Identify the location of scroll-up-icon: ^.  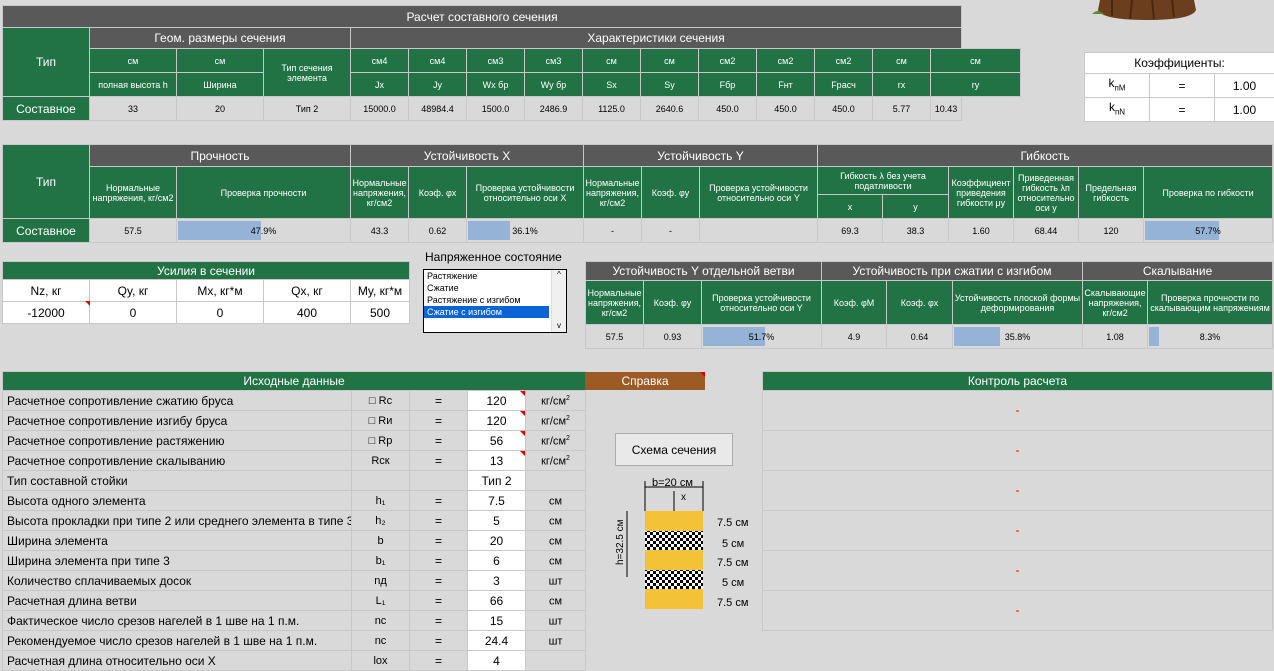
(559, 274).